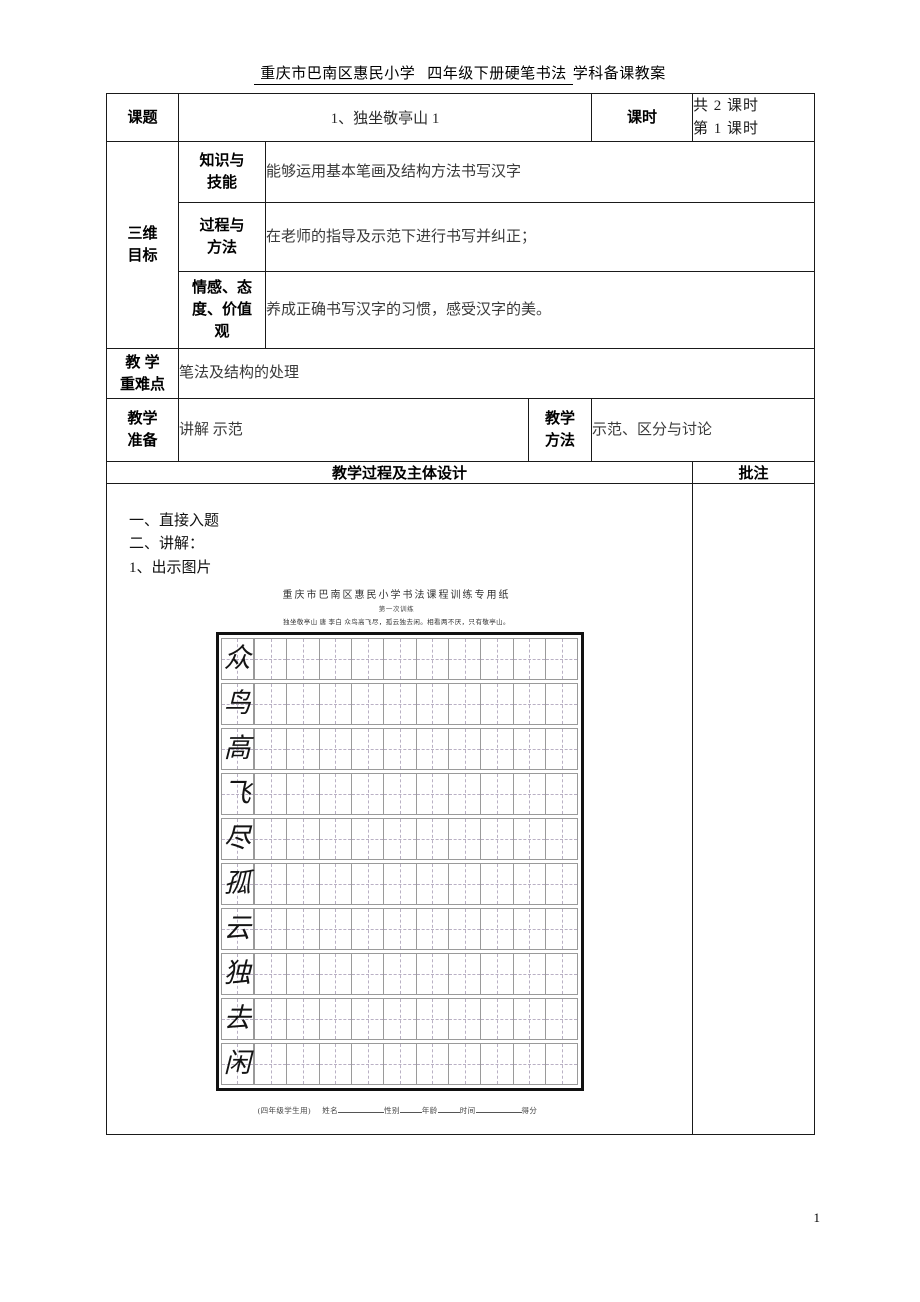 The image size is (920, 1302). I want to click on key-points-label: 教 学 重难点, so click(142, 373).